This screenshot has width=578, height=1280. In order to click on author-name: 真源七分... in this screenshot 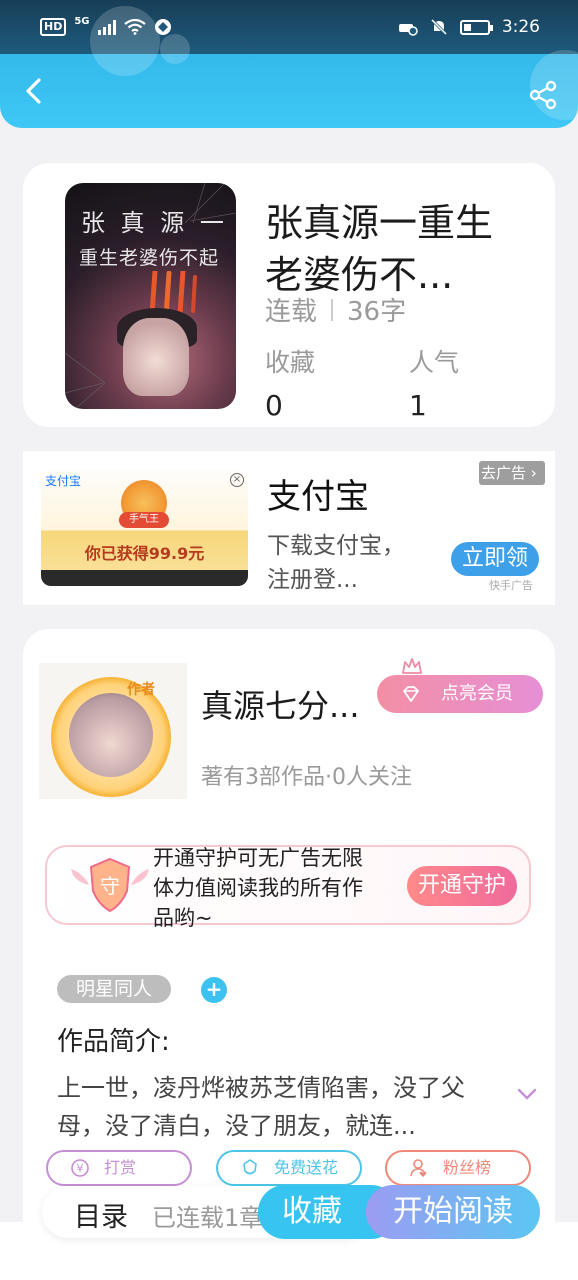, I will do `click(280, 704)`.